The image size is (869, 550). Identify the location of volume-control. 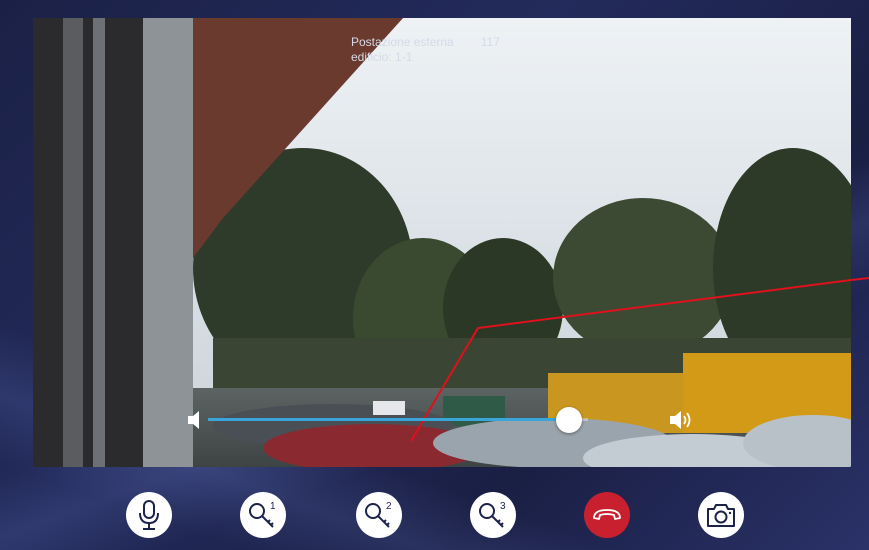
(420, 420).